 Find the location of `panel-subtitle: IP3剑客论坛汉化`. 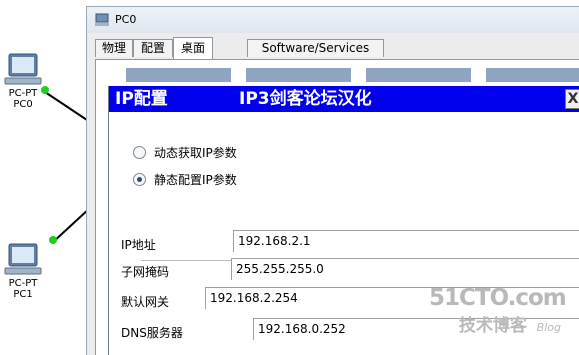

panel-subtitle: IP3剑客论坛汉化 is located at coordinates (305, 99).